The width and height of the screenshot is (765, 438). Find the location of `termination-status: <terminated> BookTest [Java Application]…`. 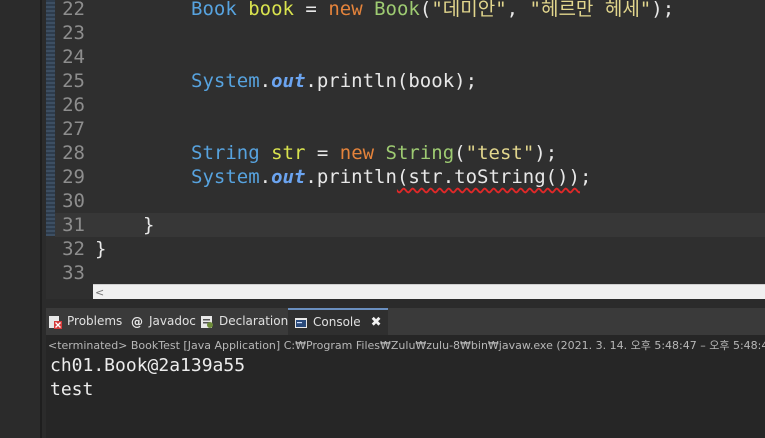

termination-status: <terminated> BookTest [Java Application]… is located at coordinates (406, 345).